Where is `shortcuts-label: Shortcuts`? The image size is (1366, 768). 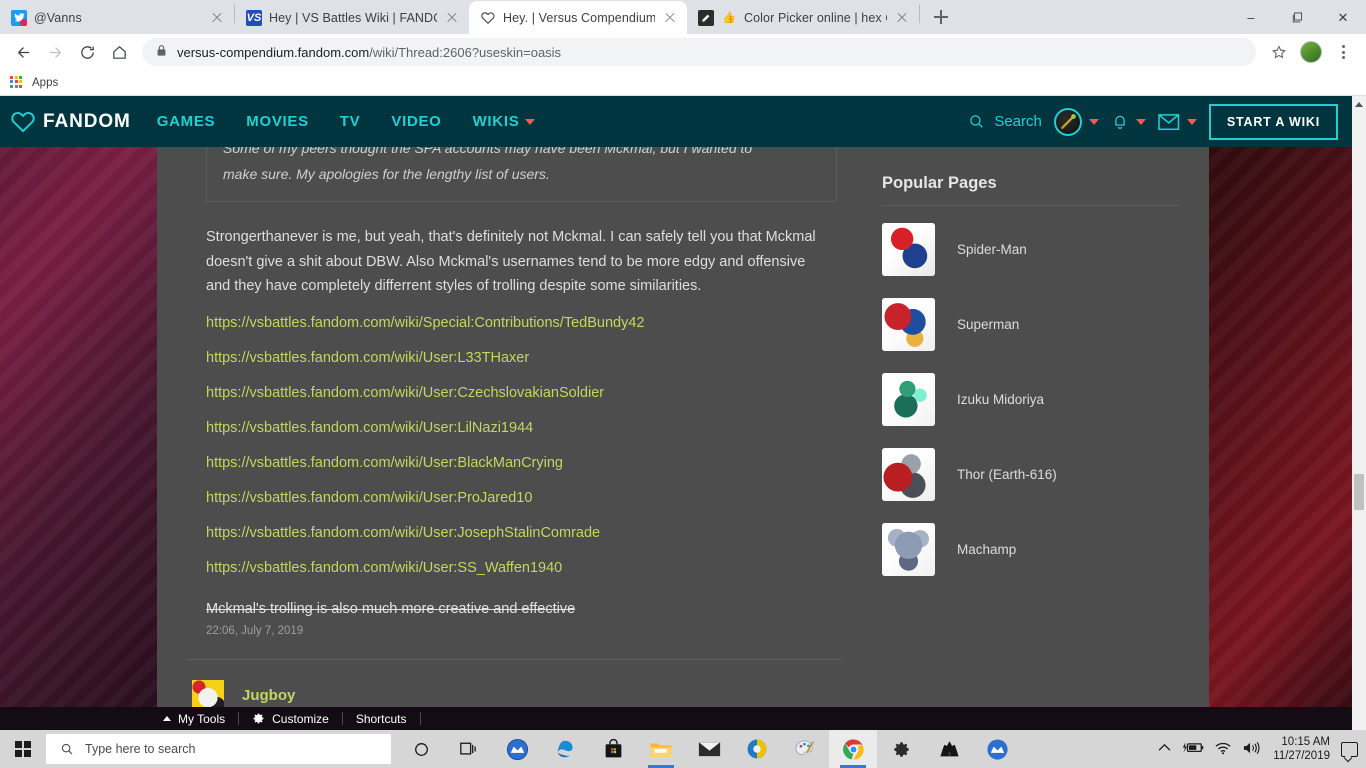 shortcuts-label: Shortcuts is located at coordinates (381, 718).